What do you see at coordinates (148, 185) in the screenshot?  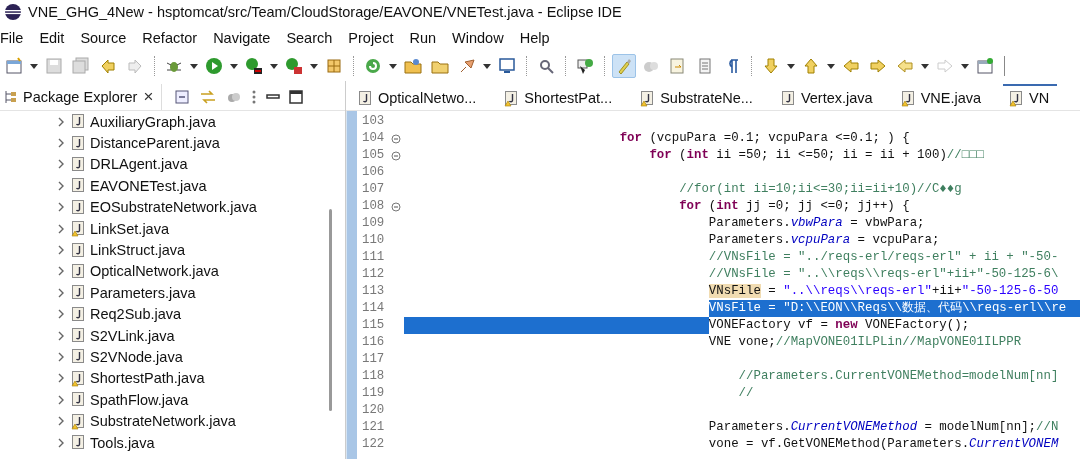 I see `file-tree-item: EAVONETest.java` at bounding box center [148, 185].